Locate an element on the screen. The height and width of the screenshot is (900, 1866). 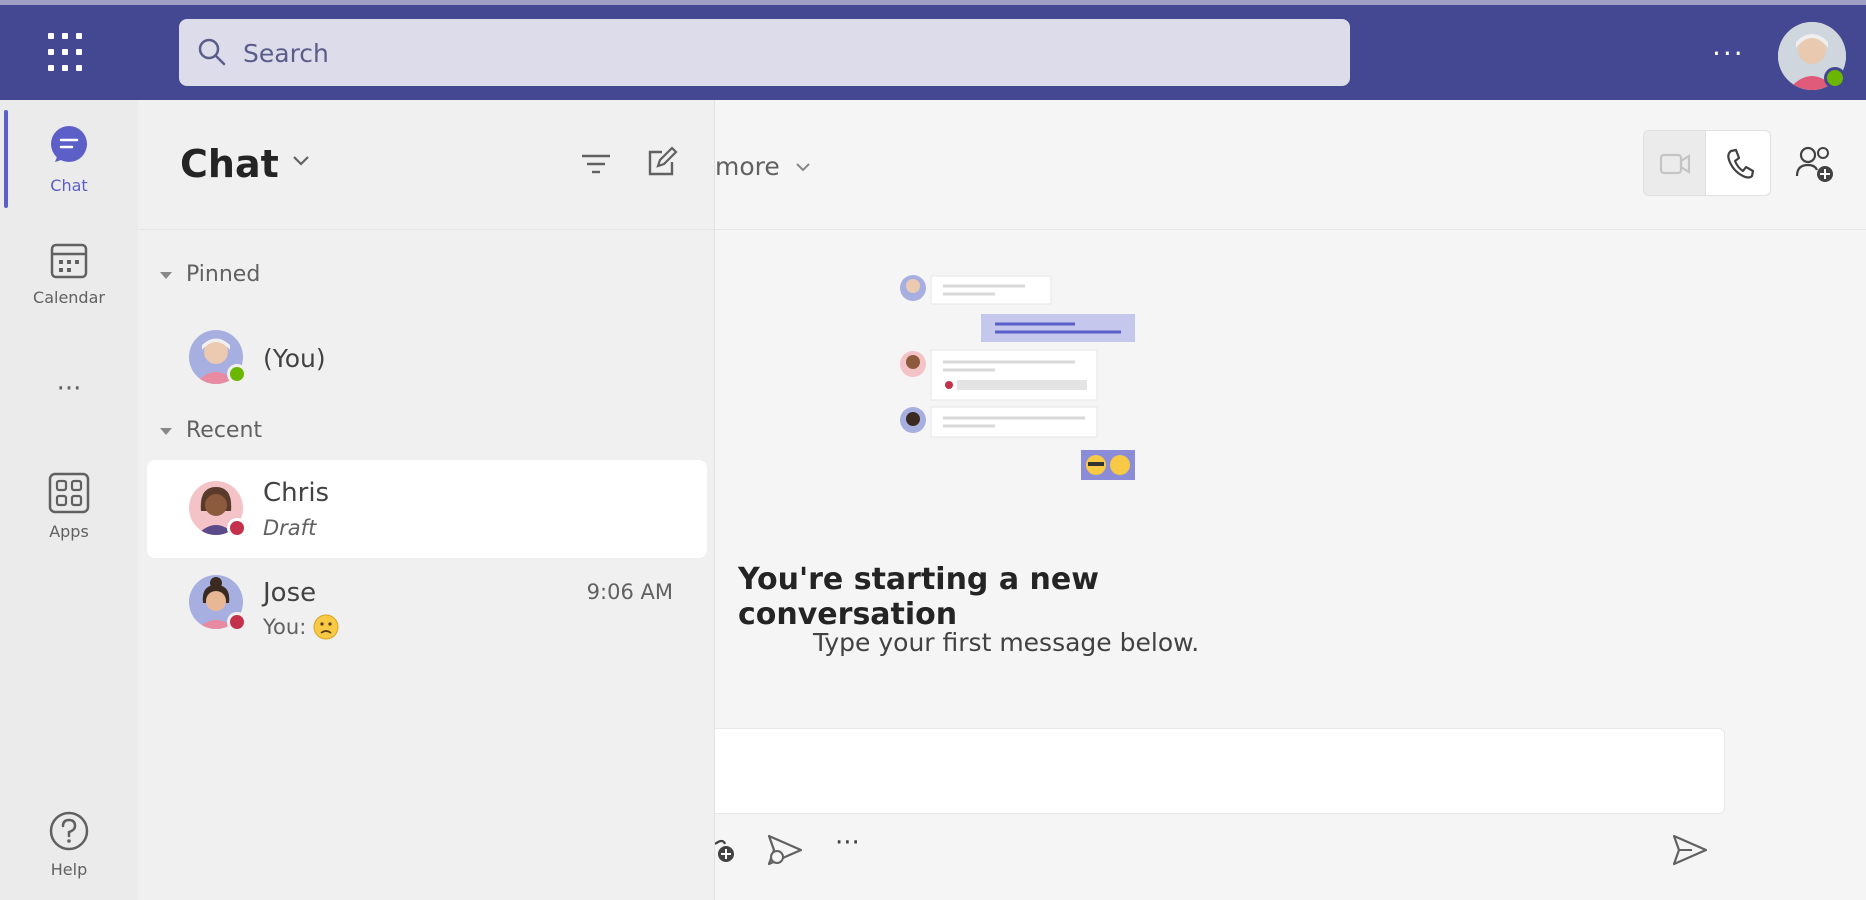
filter-icon is located at coordinates (596, 164).